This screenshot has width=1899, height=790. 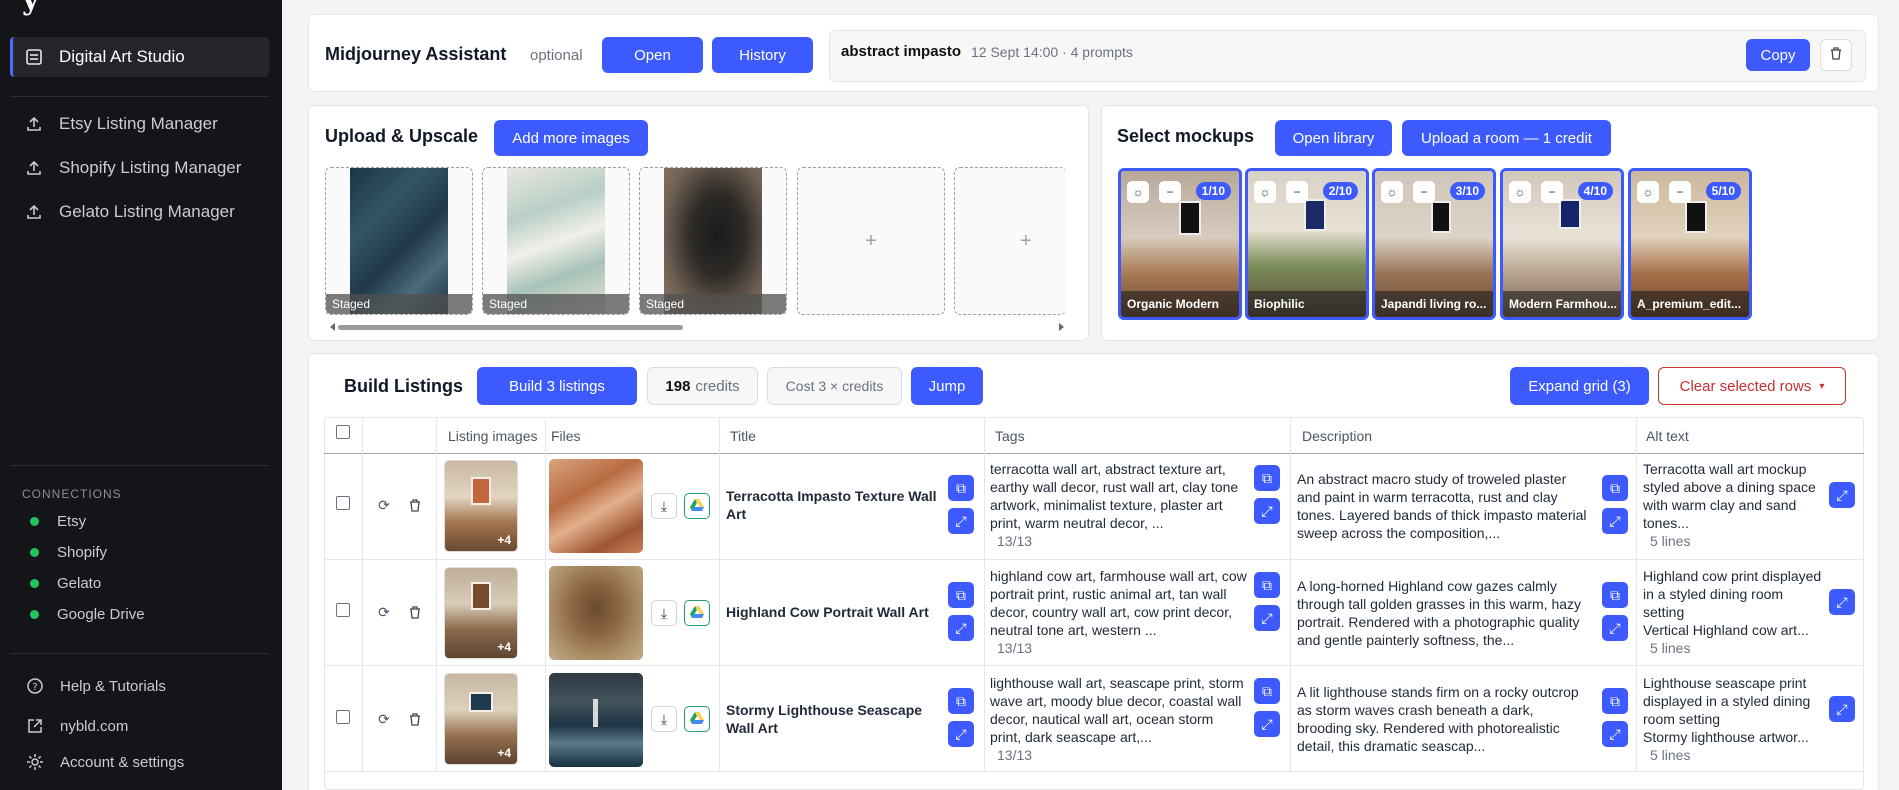 I want to click on build-listings-button: Build 3 listings, so click(x=557, y=386).